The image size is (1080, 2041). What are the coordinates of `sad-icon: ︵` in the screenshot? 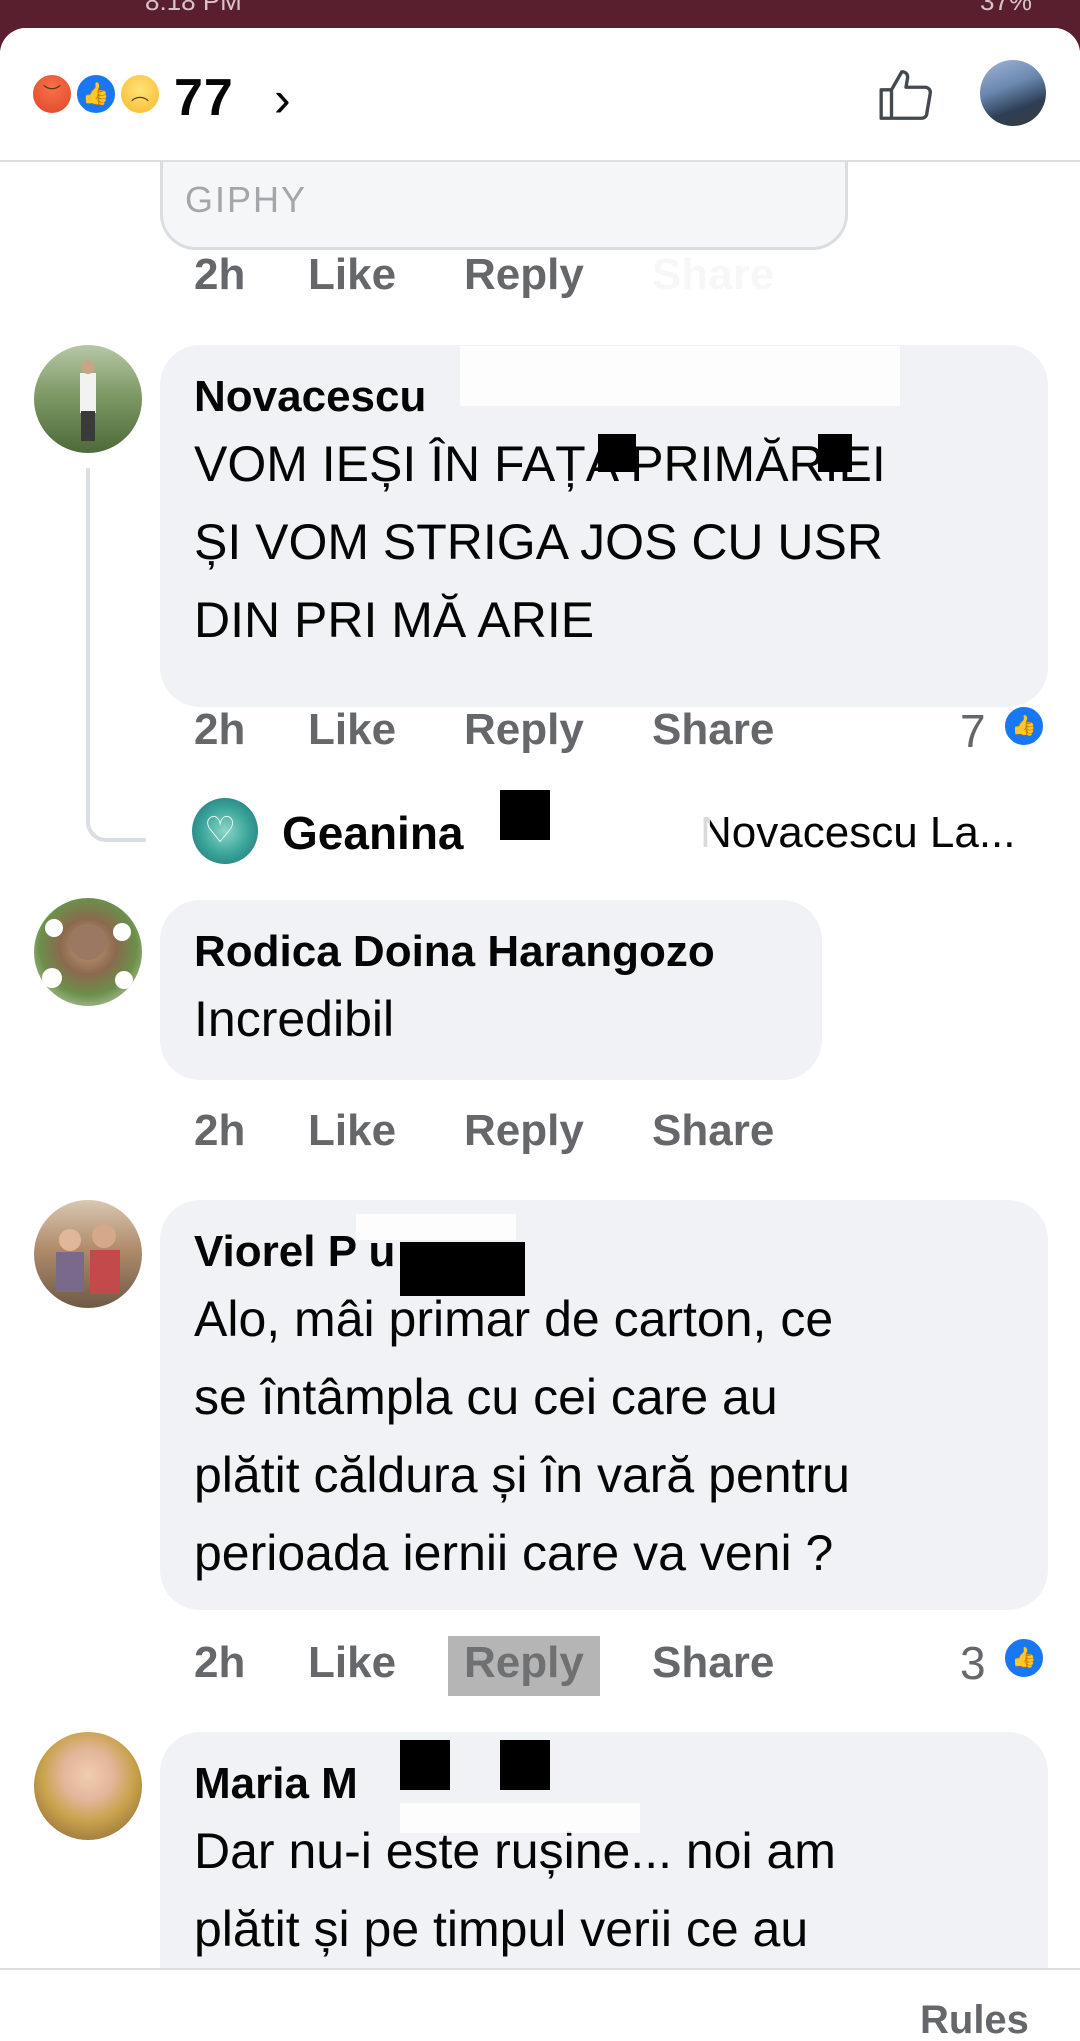 It's located at (140, 94).